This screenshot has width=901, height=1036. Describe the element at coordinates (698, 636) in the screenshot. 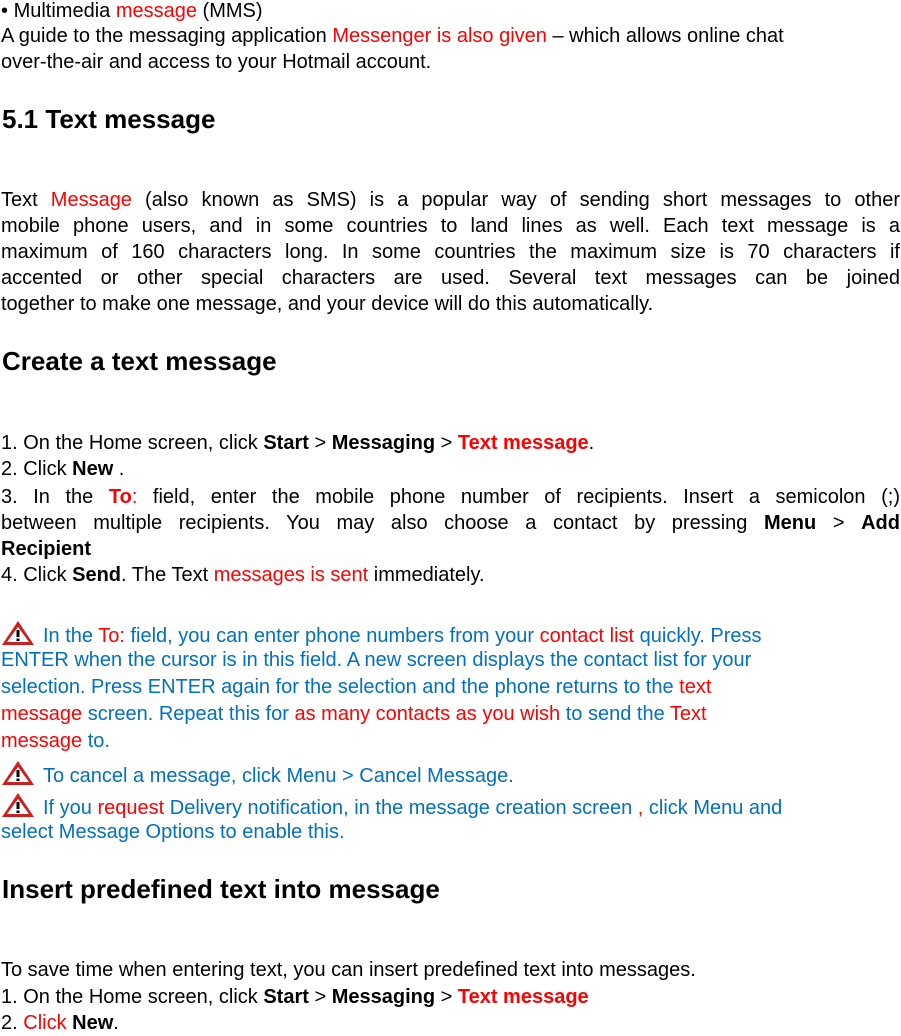

I see `tip1-text: quickly. Press` at that location.